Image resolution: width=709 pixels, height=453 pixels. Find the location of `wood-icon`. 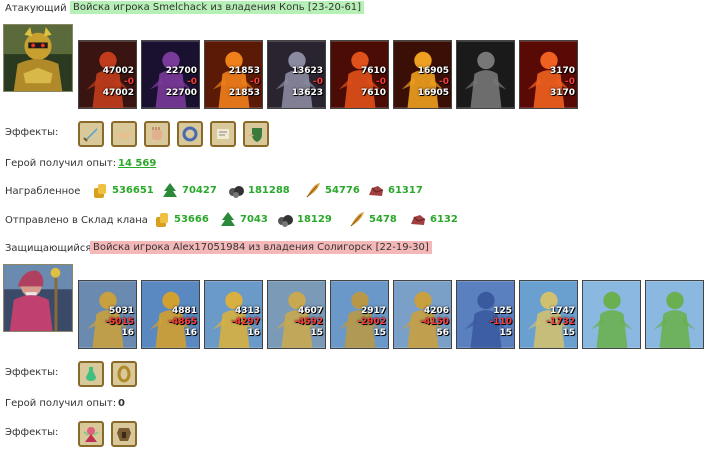

wood-icon is located at coordinates (170, 190).